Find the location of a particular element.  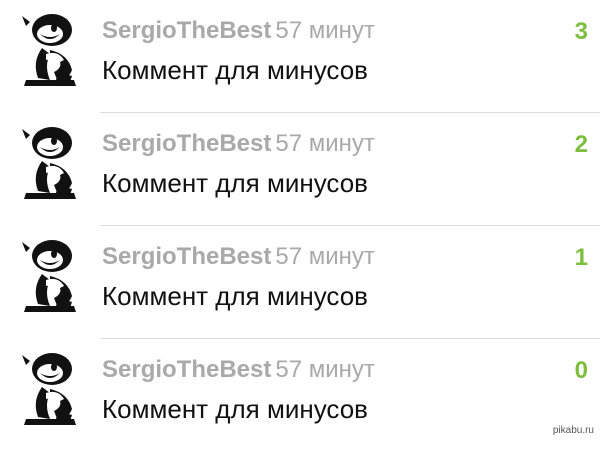

comment-rating: 1 is located at coordinates (581, 257).